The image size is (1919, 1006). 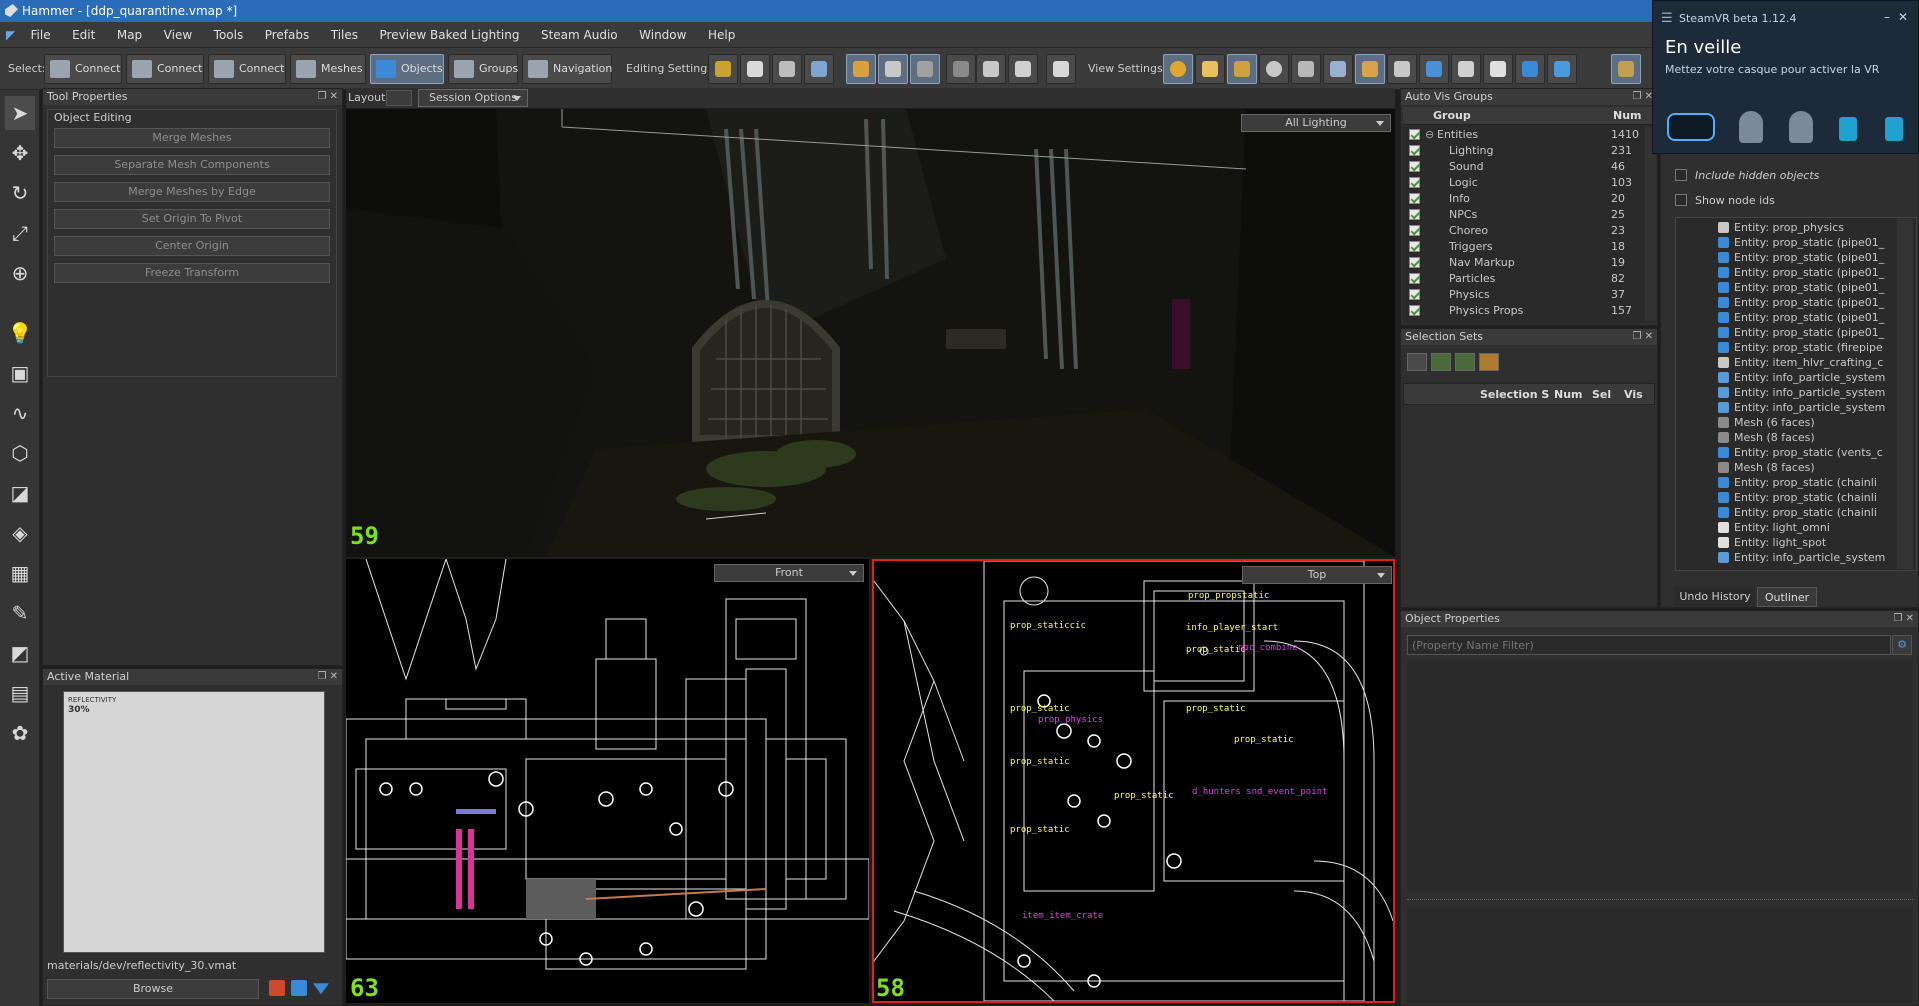 What do you see at coordinates (1338, 69) in the screenshot?
I see `view-blend-icon` at bounding box center [1338, 69].